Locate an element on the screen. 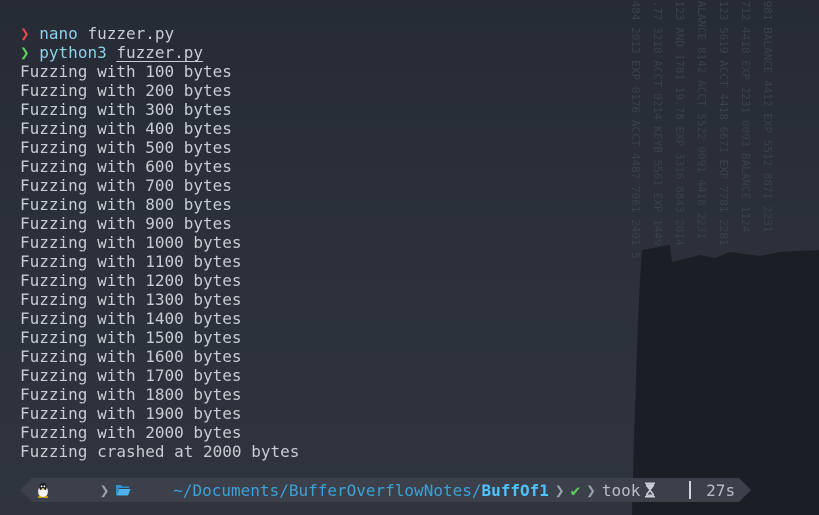  output-line: Fuzzing with 1200 bytes is located at coordinates (131, 280).